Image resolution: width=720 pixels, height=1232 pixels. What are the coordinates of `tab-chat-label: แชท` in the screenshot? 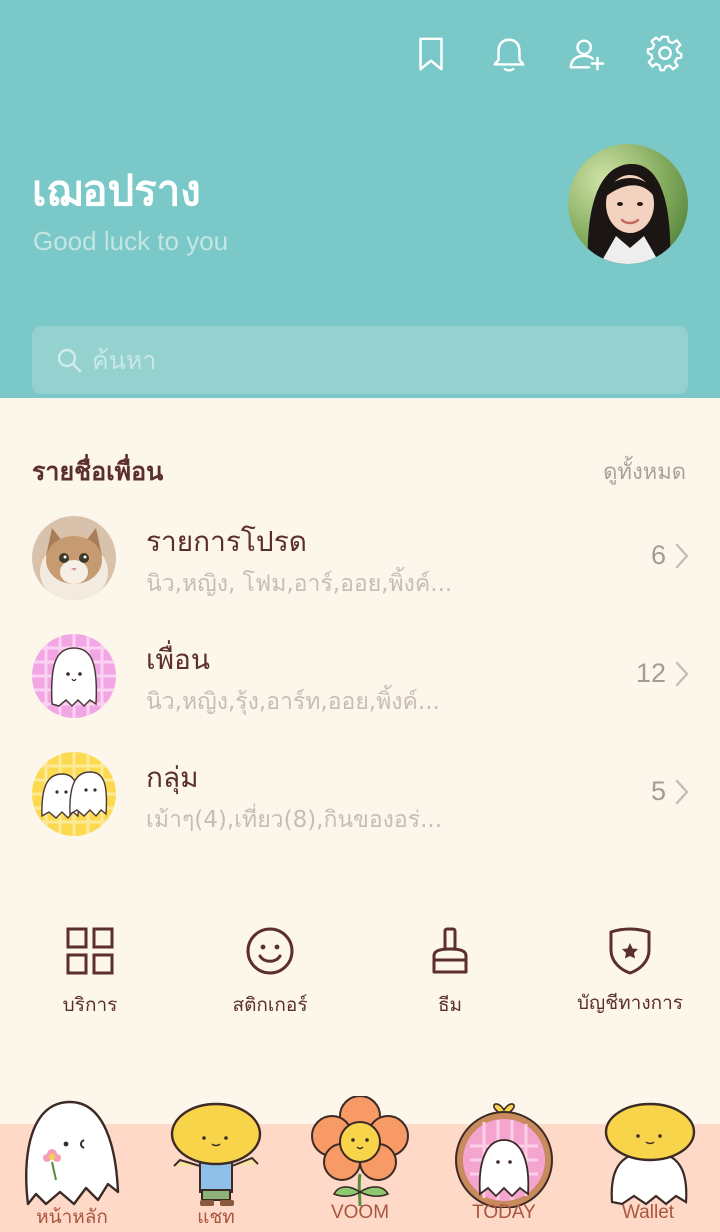 It's located at (216, 1217).